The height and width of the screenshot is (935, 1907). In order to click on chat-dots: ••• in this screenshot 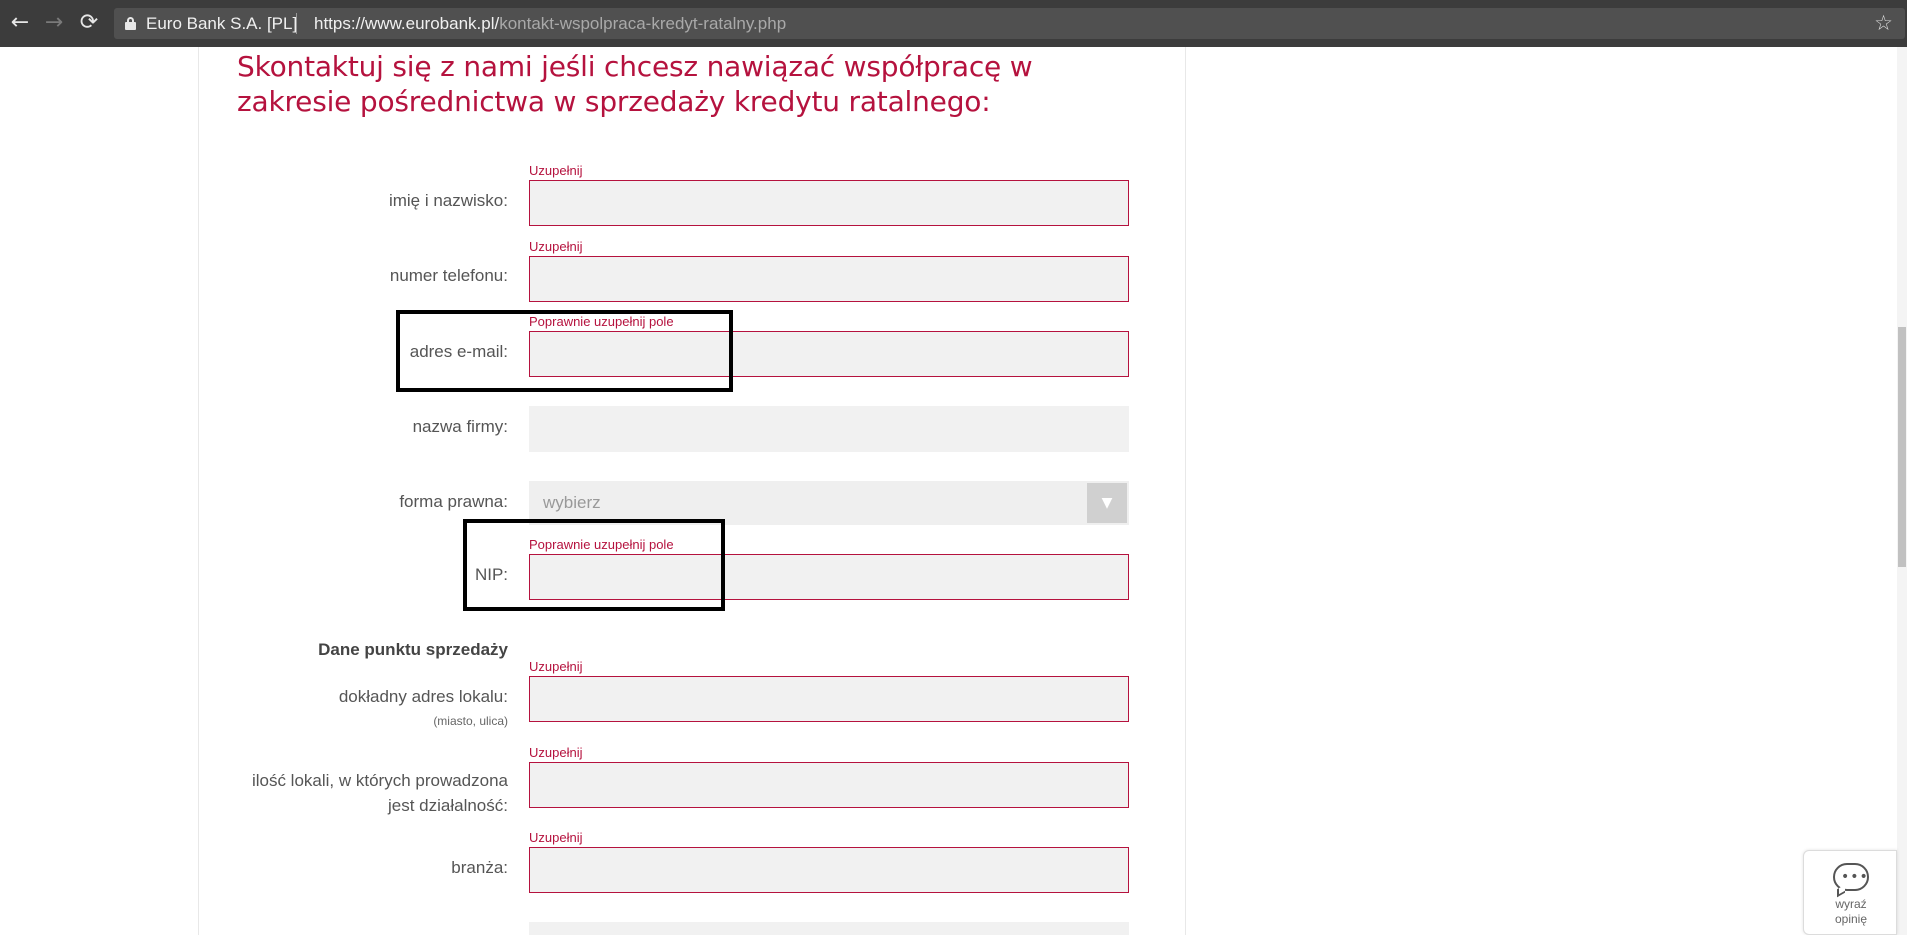, I will do `click(1855, 877)`.